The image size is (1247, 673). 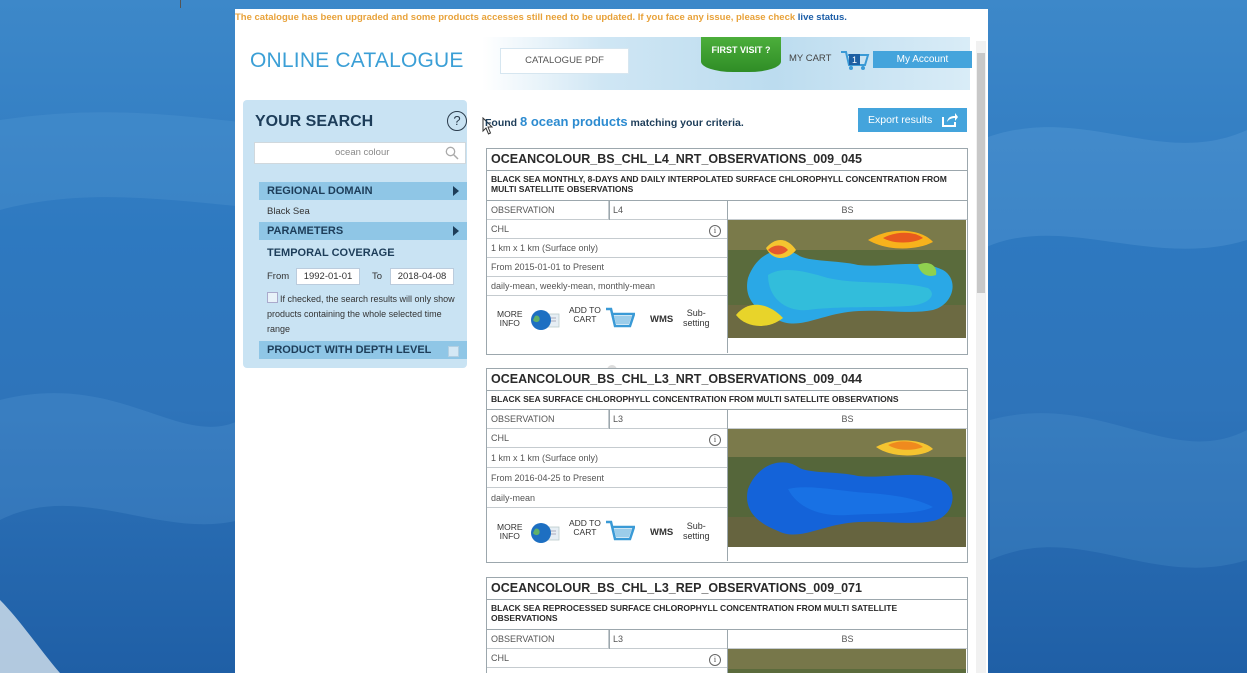 I want to click on found-suffix: matching your criteria., so click(x=685, y=123).